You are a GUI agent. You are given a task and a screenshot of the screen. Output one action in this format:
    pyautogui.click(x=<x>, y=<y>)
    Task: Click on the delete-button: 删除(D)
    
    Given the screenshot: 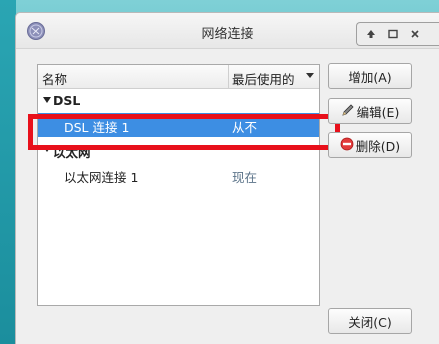 What is the action you would take?
    pyautogui.click(x=370, y=145)
    